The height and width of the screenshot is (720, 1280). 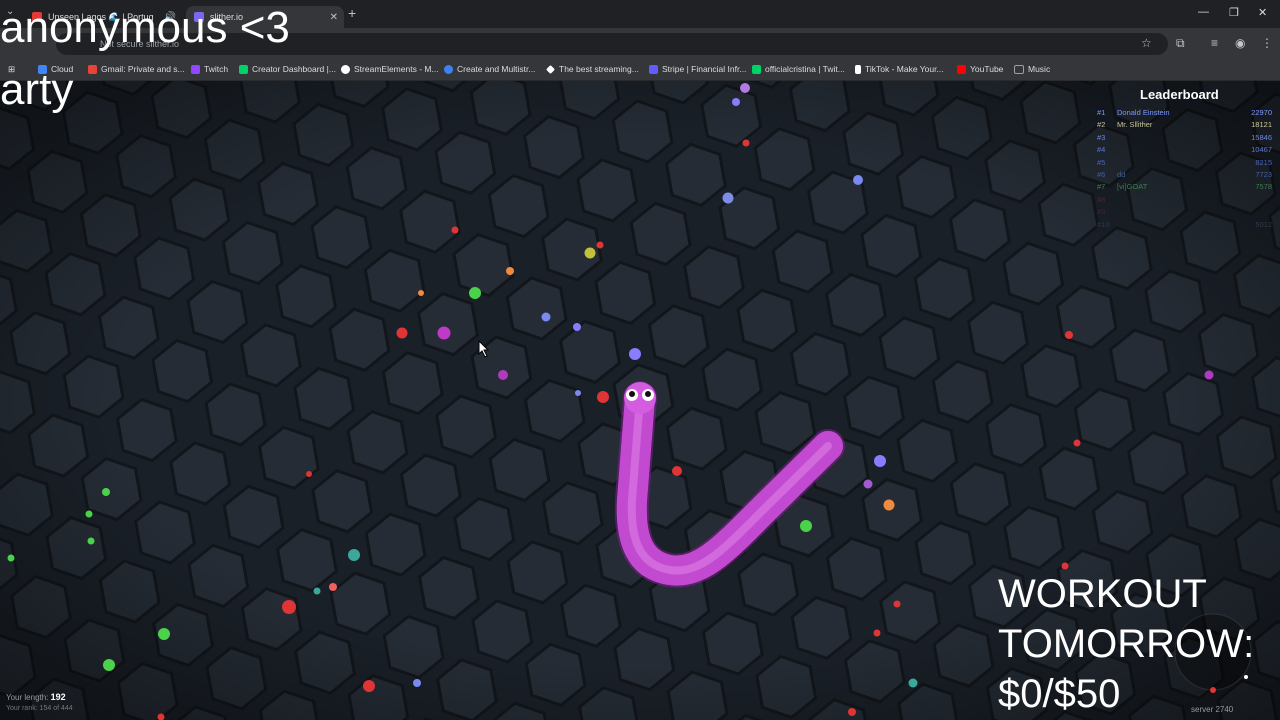 What do you see at coordinates (1262, 12) in the screenshot?
I see `close-window-icon: ✕` at bounding box center [1262, 12].